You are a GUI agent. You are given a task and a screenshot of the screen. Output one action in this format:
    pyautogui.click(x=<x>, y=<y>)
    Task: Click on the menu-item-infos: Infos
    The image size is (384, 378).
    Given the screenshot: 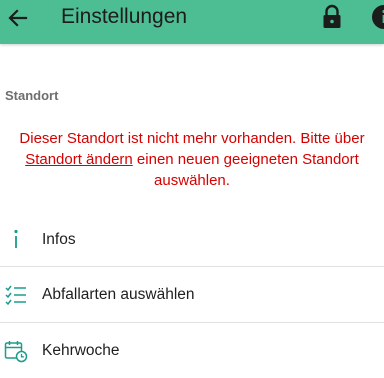 What is the action you would take?
    pyautogui.click(x=192, y=239)
    